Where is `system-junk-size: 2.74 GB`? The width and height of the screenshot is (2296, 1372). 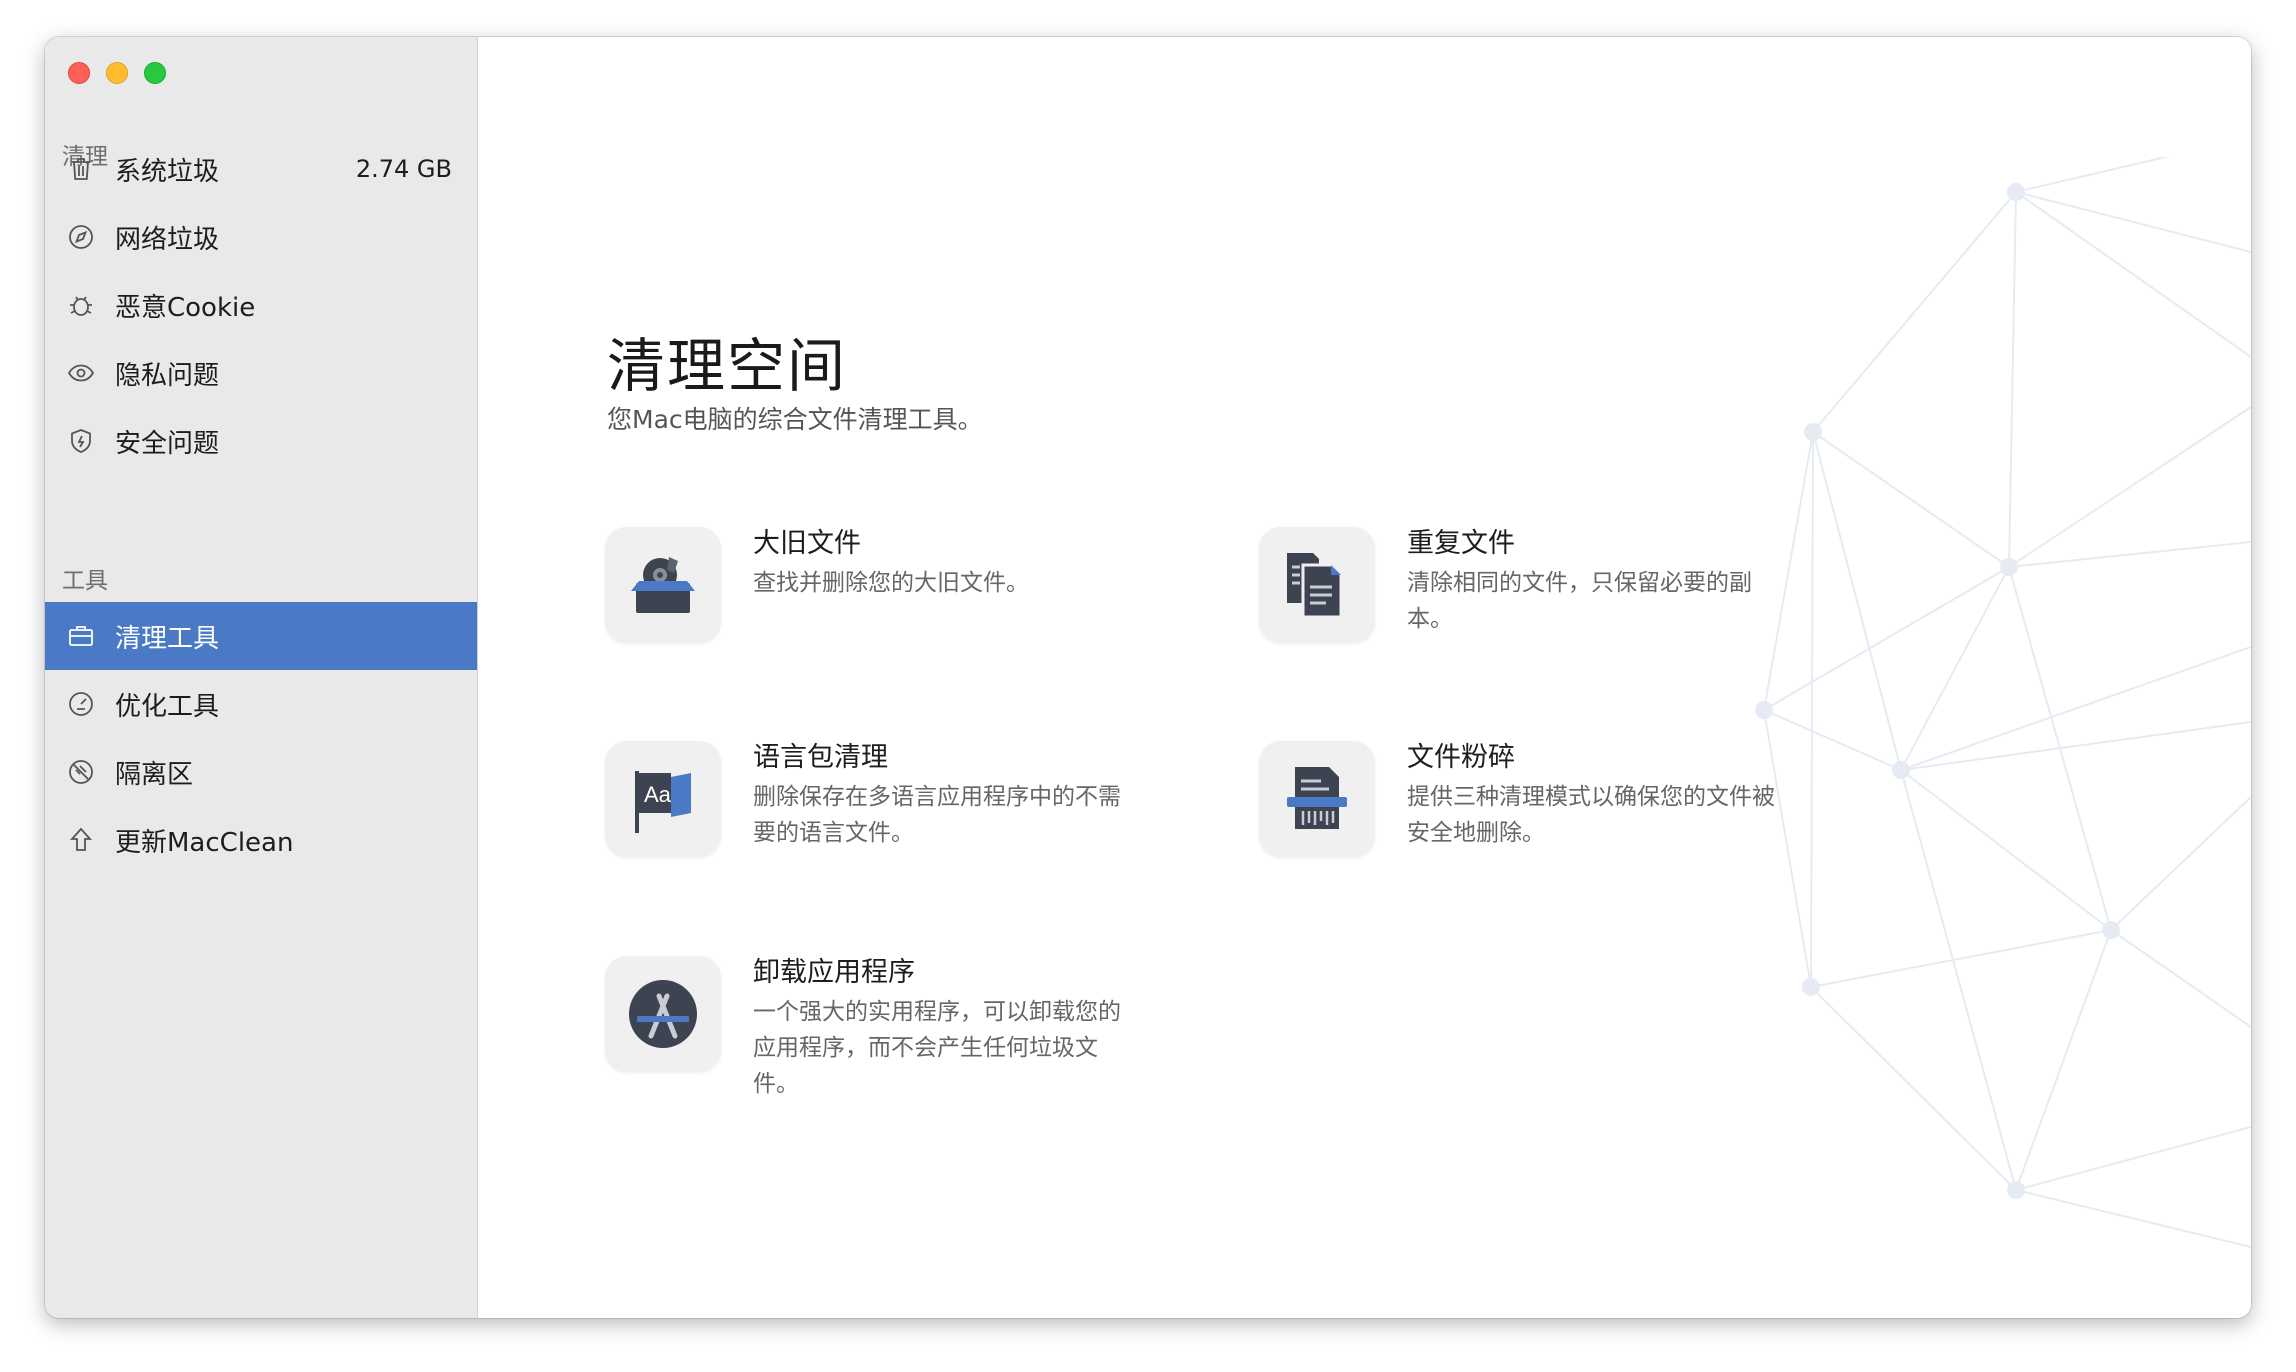 system-junk-size: 2.74 GB is located at coordinates (403, 169).